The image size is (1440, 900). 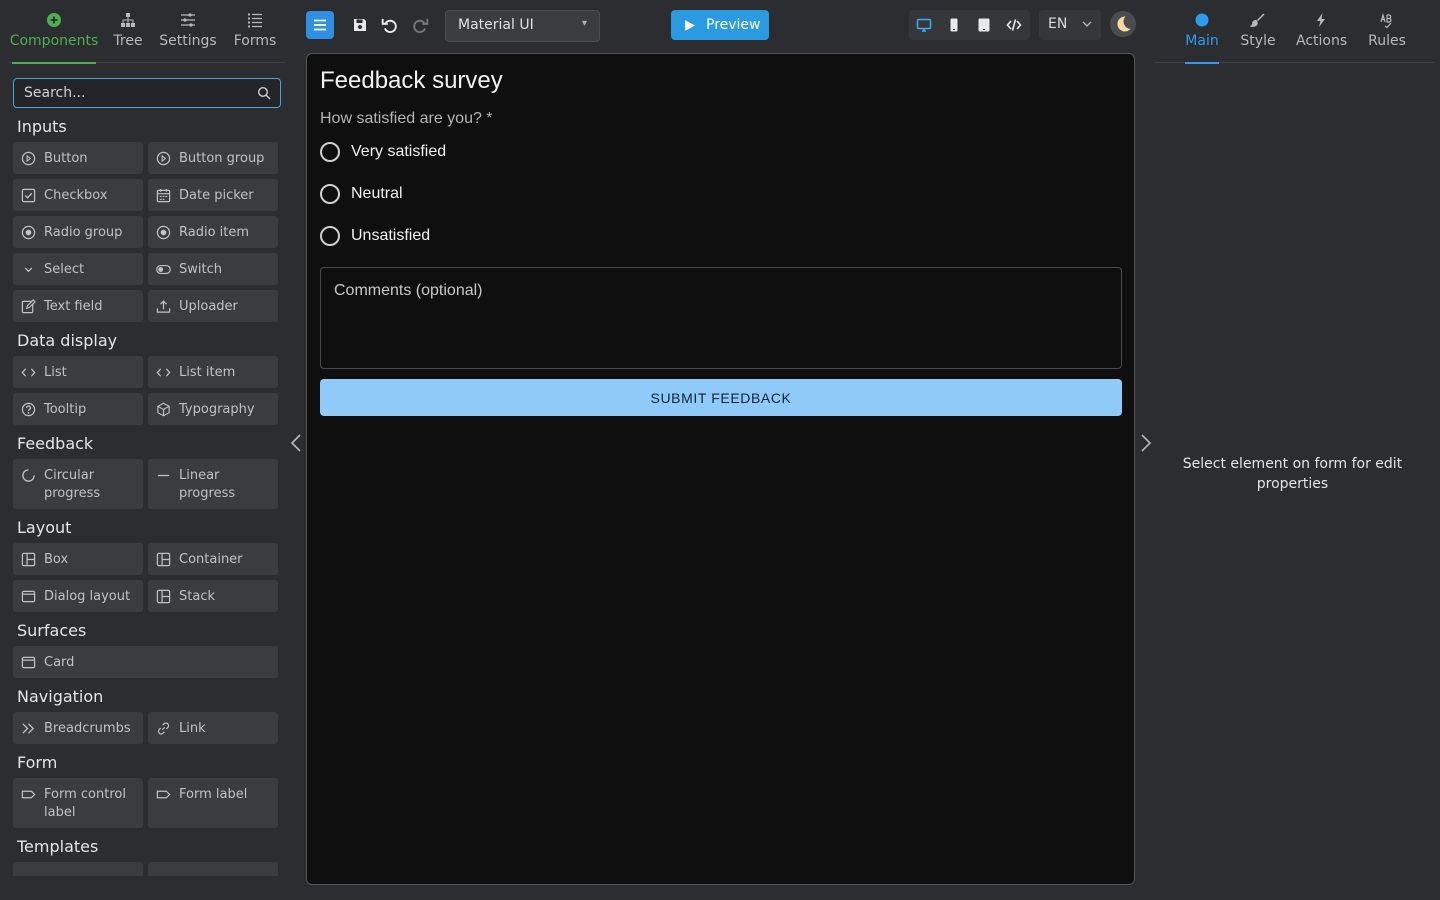 I want to click on code-view-button, so click(x=1014, y=25).